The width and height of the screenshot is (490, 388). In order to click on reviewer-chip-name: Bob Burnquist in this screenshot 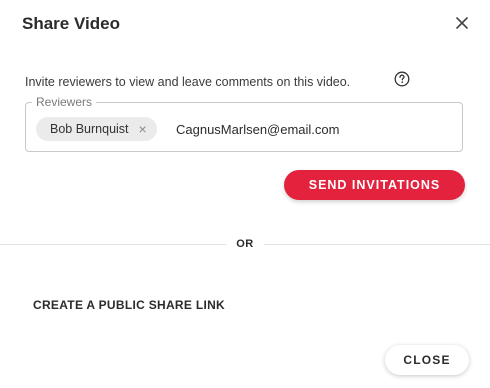, I will do `click(89, 129)`.